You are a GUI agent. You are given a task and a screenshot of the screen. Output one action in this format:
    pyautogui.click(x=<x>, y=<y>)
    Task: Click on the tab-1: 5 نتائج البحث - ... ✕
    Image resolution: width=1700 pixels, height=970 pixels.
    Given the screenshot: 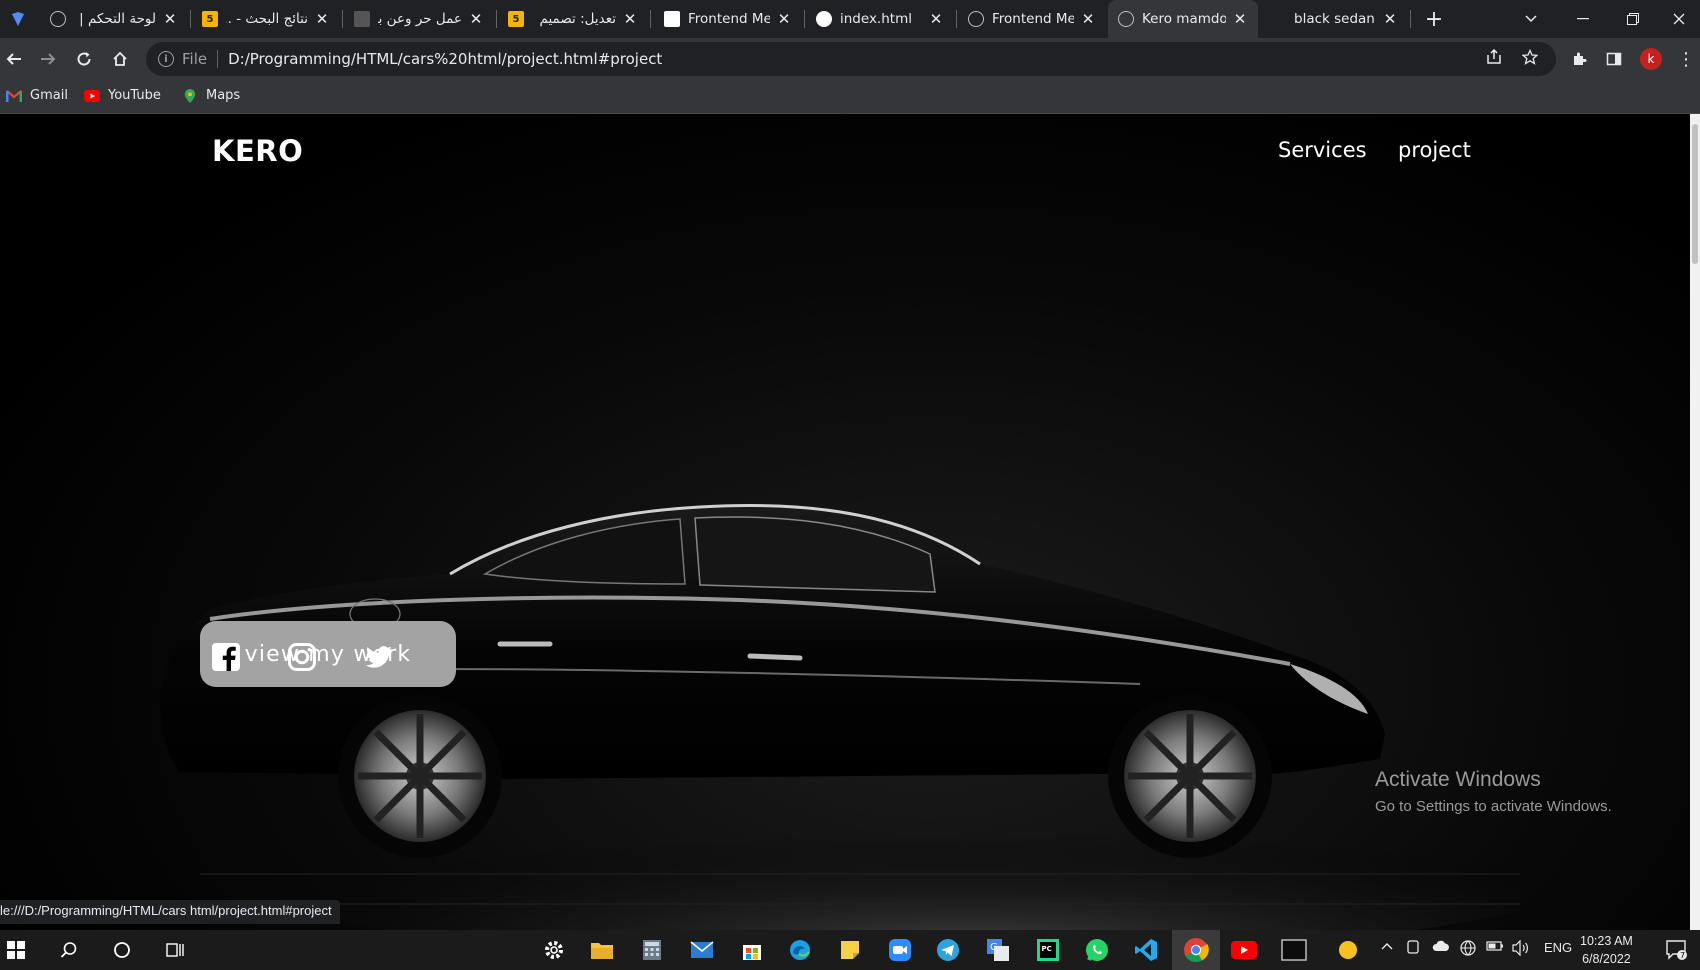 What is the action you would take?
    pyautogui.click(x=266, y=19)
    